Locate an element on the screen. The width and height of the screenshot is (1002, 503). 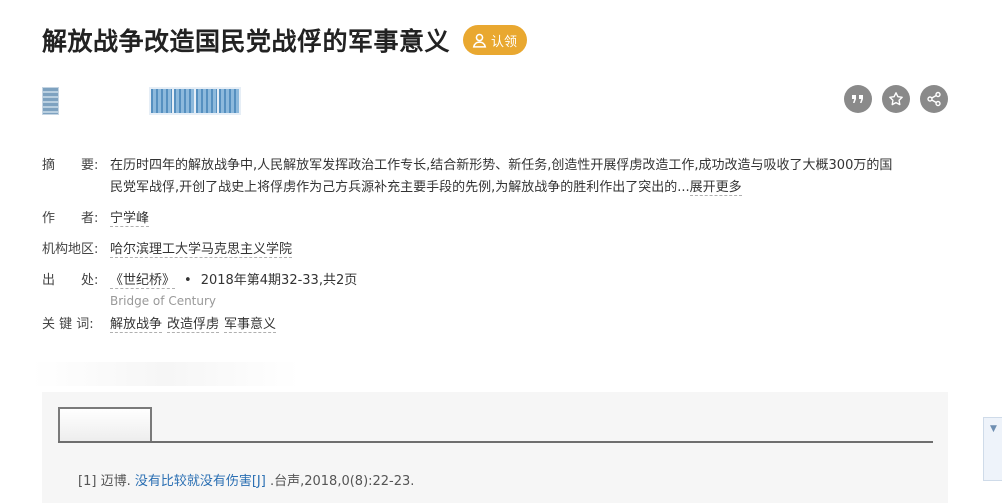
claim-button: 认领 is located at coordinates (495, 40).